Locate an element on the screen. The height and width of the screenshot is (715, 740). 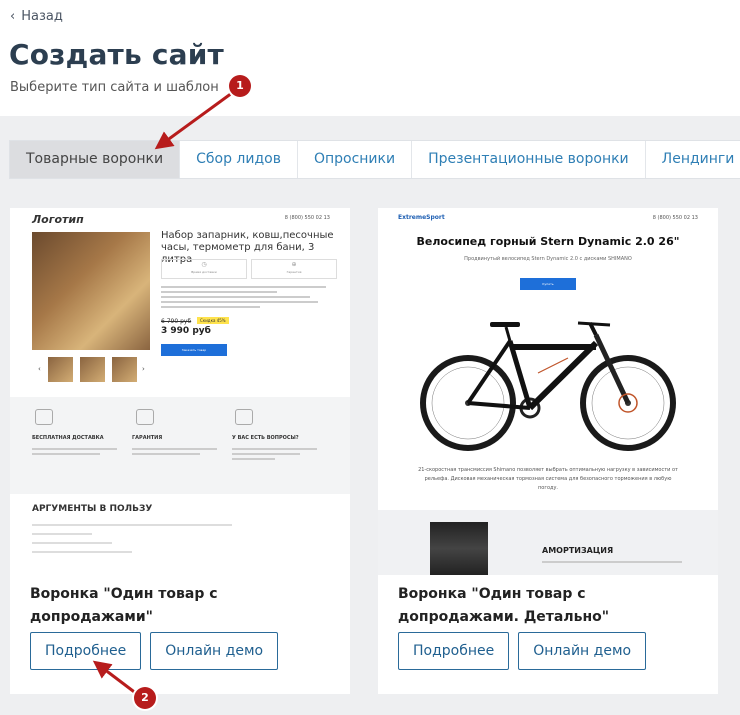
card-title: Воронка "Один товар с допродажами" is located at coordinates (124, 605).